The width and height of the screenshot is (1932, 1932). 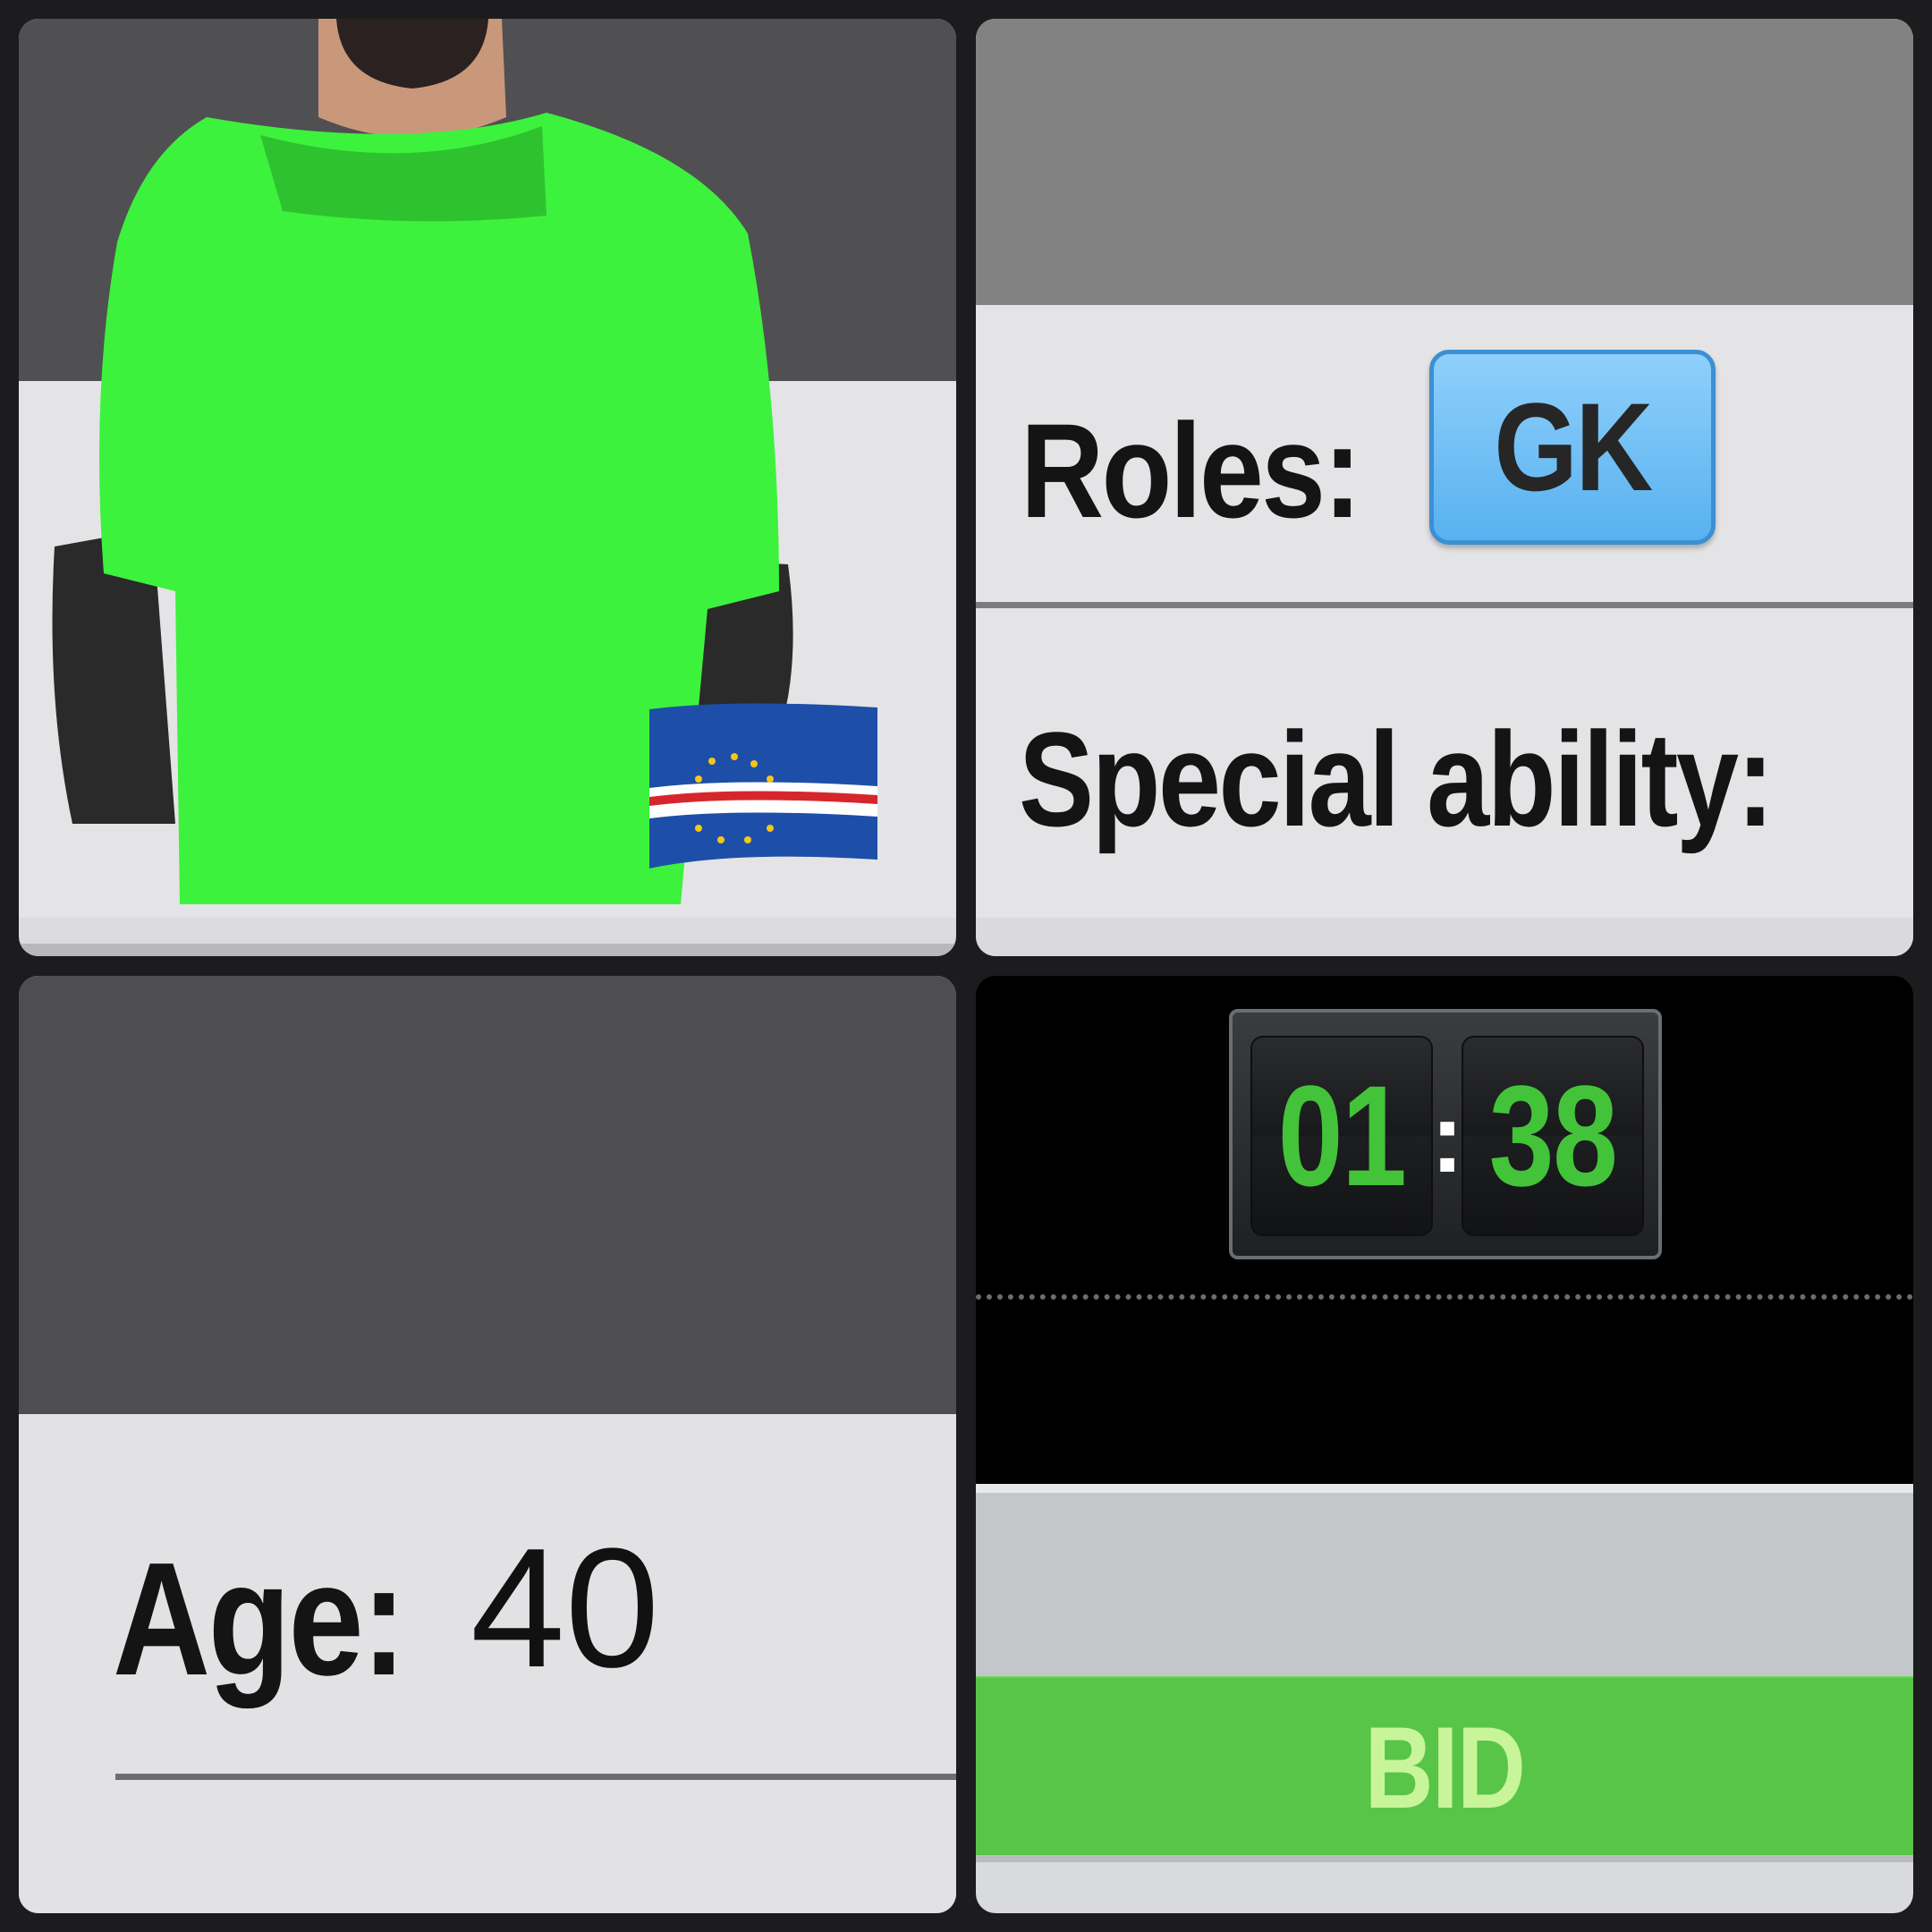 I want to click on role-badge-gk: GK, so click(x=1572, y=447).